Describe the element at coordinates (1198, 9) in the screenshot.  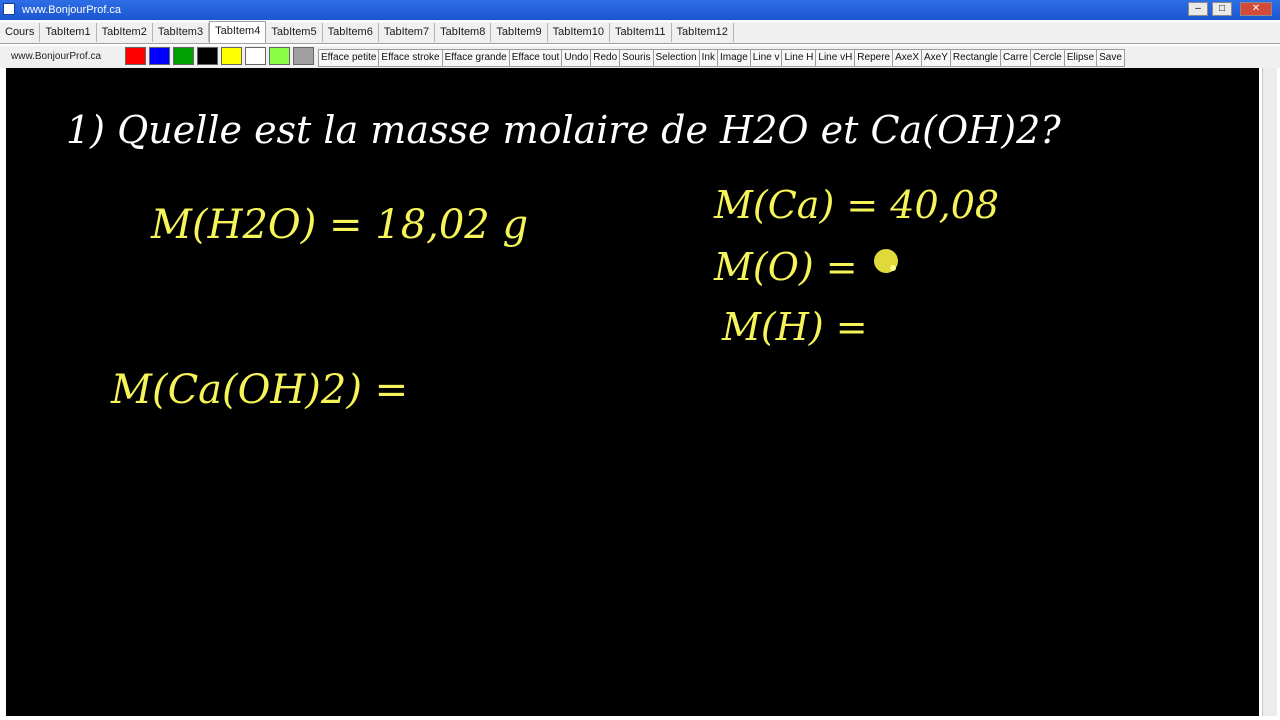
I see `minimize-button: –` at that location.